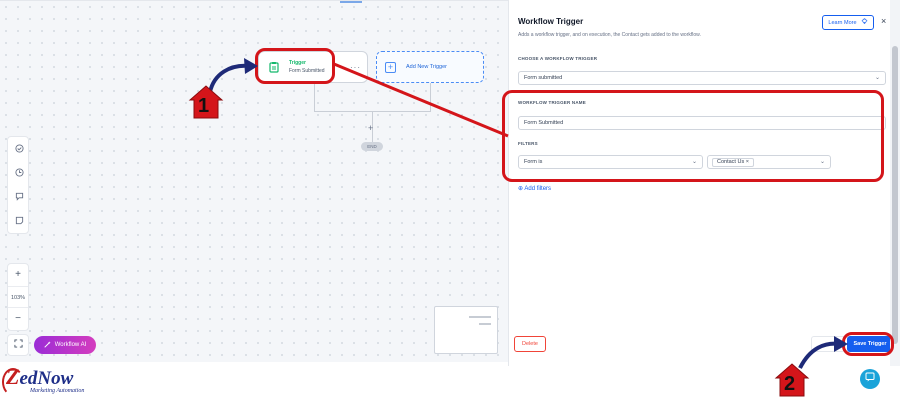  I want to click on learn-more-label: Learn More, so click(842, 22).